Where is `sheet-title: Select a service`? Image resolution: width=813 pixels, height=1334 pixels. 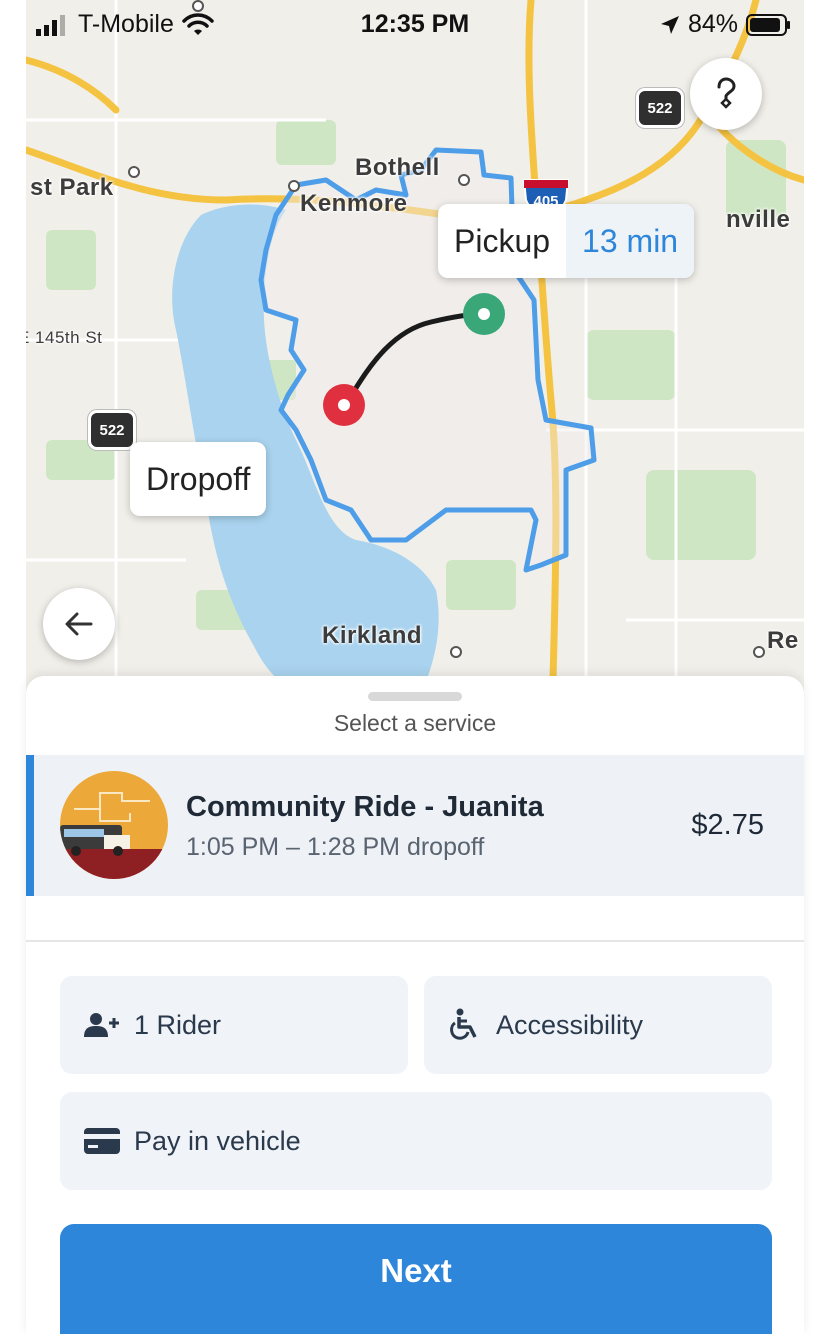 sheet-title: Select a service is located at coordinates (415, 723).